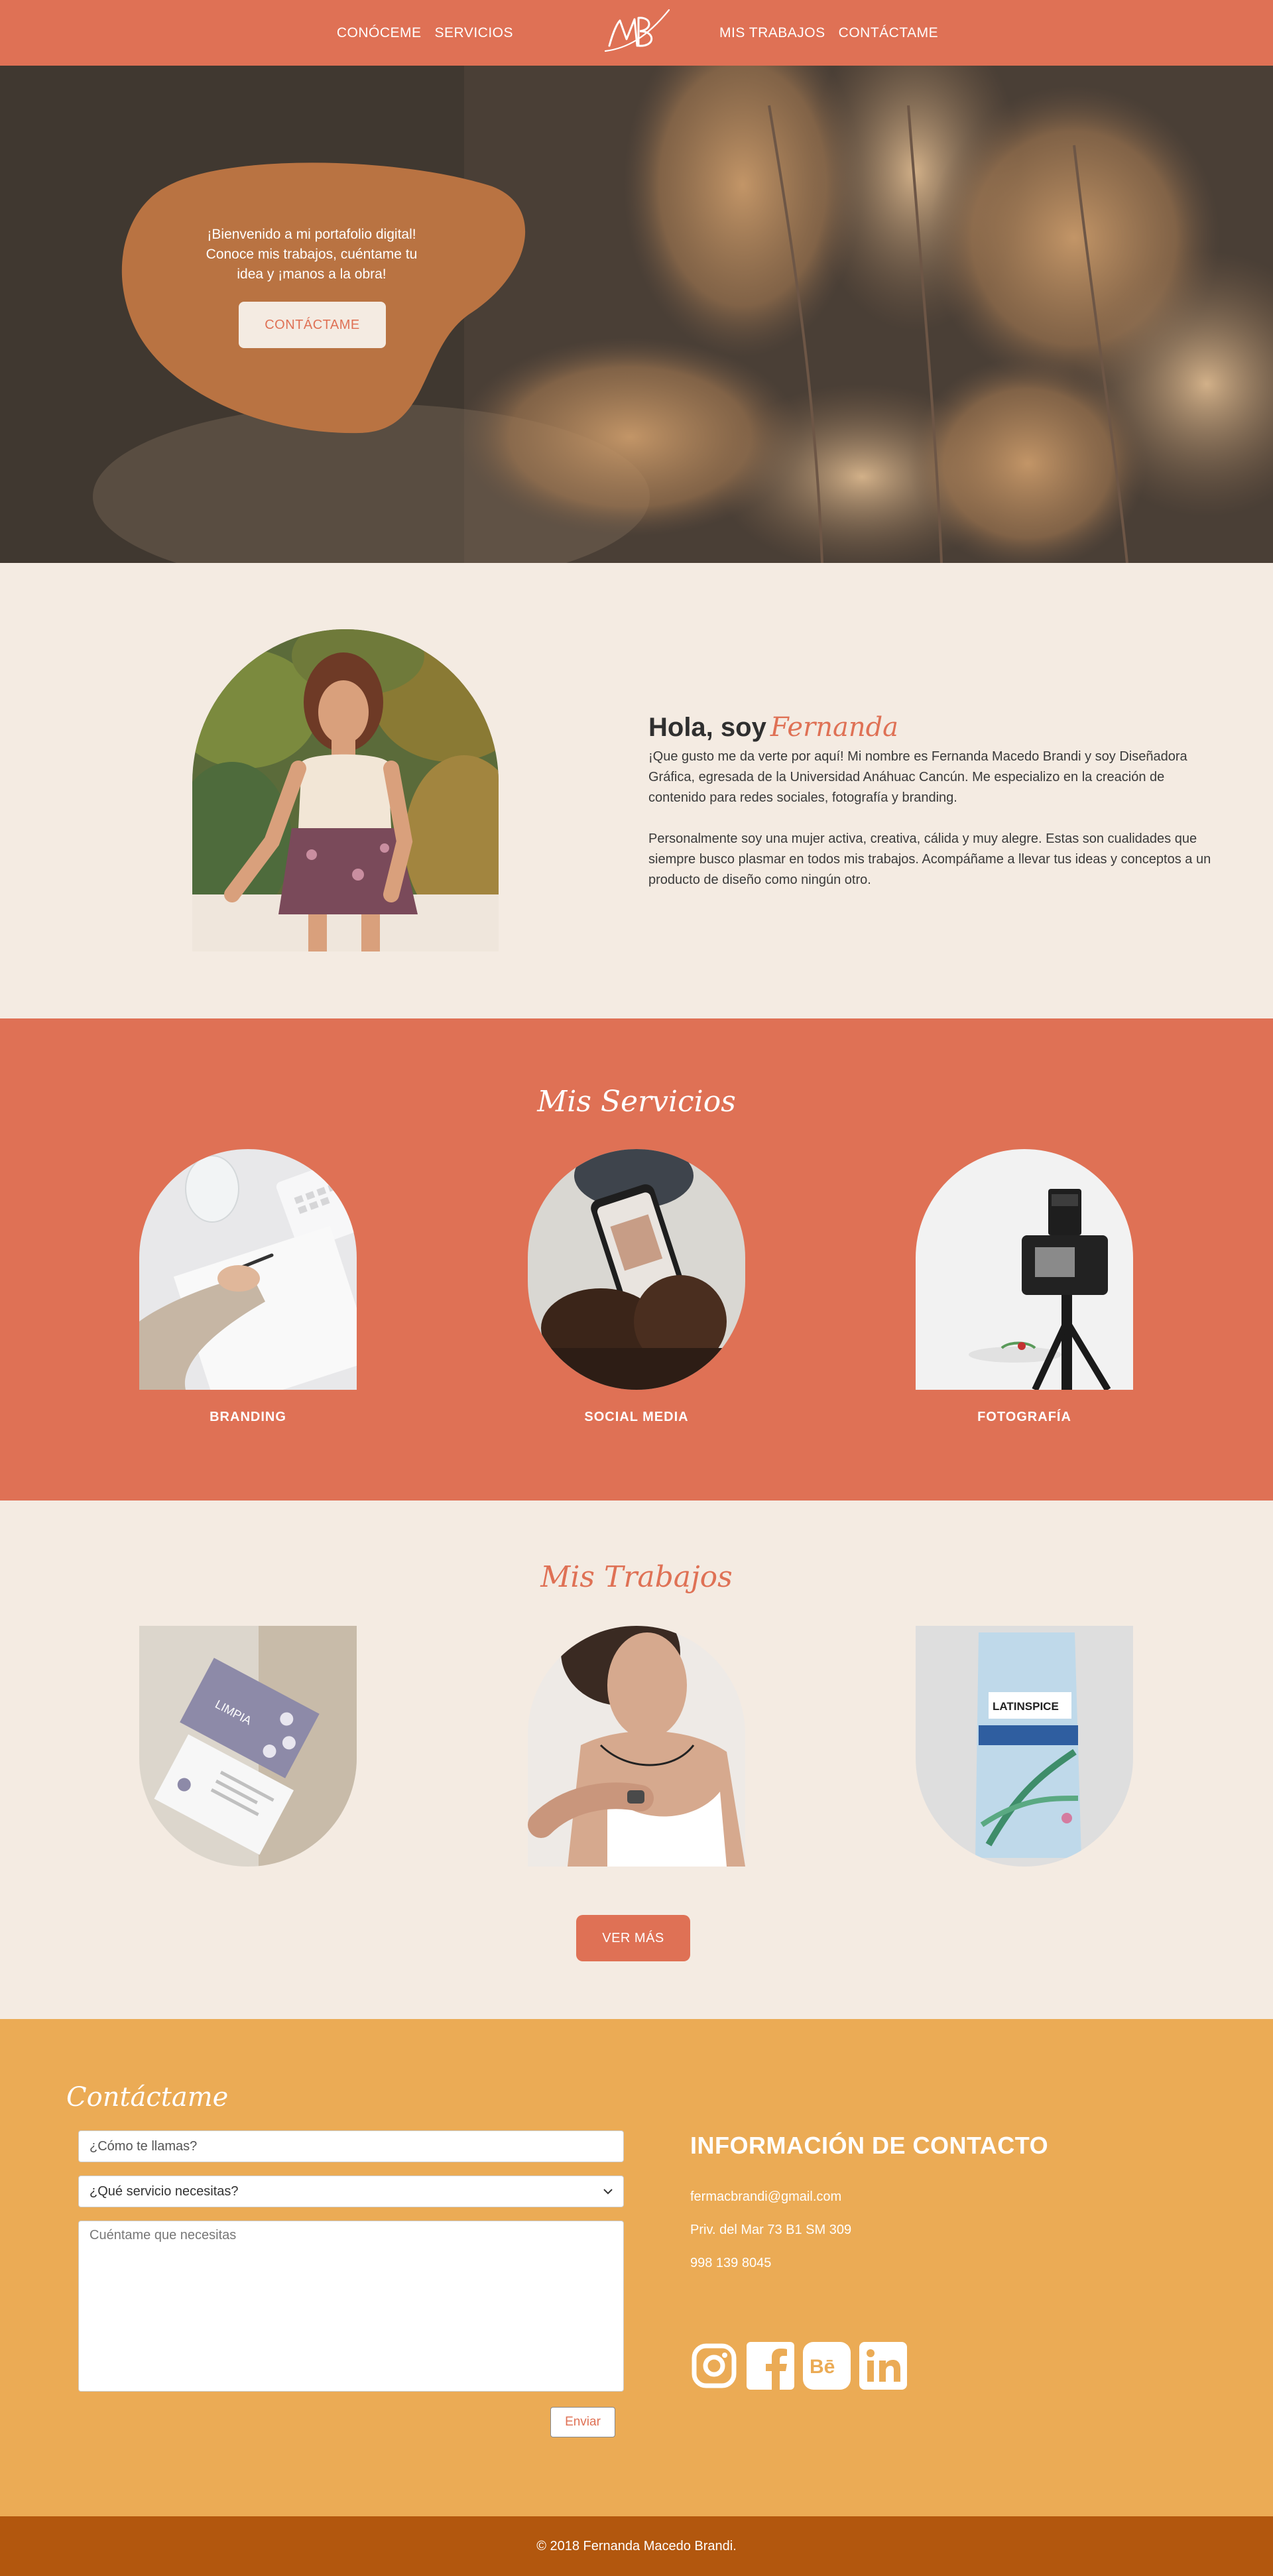 This screenshot has width=1273, height=2576. I want to click on camera-illustration, so click(1024, 1269).